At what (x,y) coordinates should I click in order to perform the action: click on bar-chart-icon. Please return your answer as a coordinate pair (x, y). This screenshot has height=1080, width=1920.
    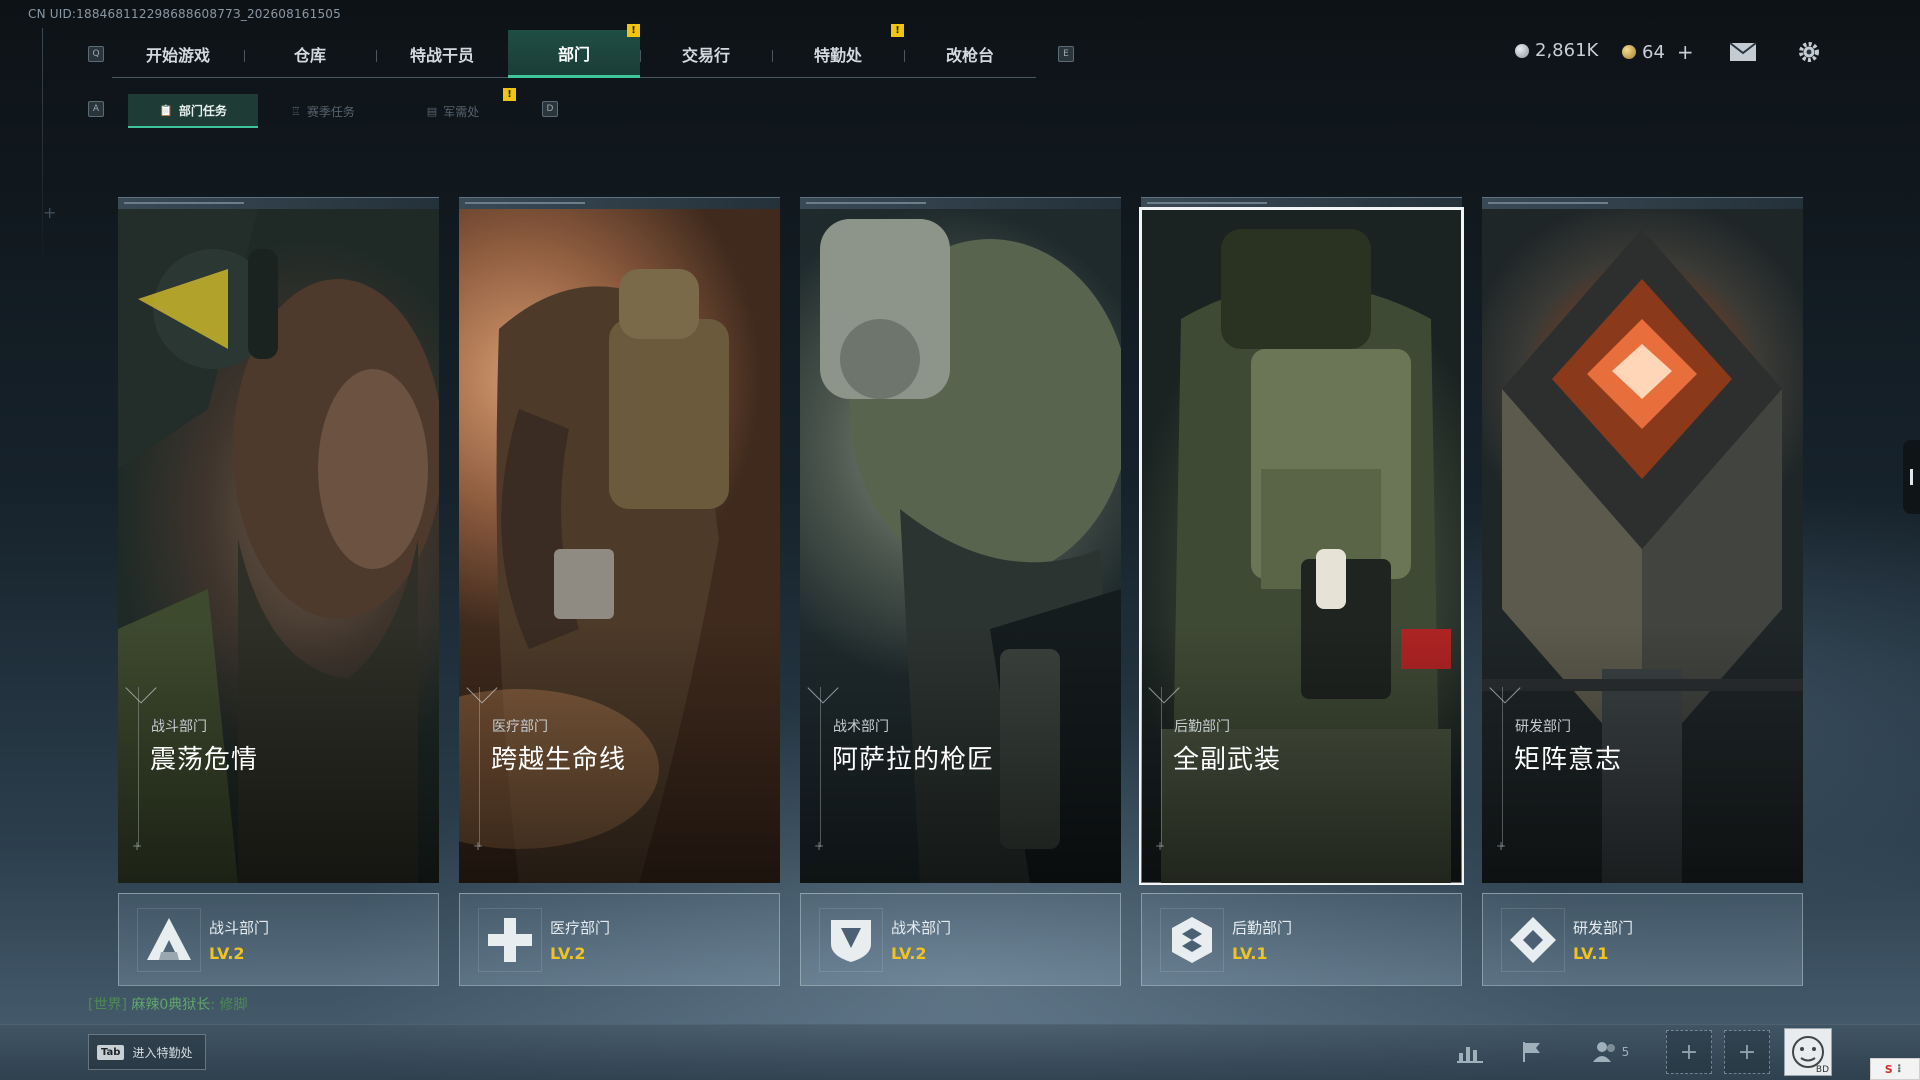
    Looking at the image, I should click on (1470, 1055).